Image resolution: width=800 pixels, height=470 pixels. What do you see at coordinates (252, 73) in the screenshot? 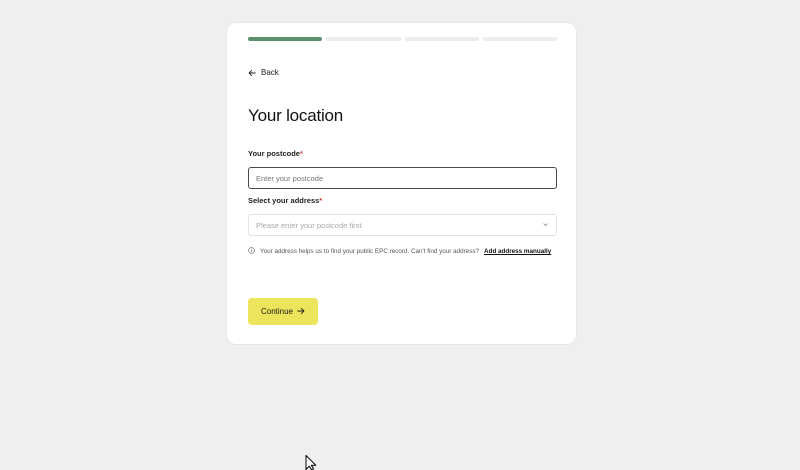
I see `arrow-left-icon` at bounding box center [252, 73].